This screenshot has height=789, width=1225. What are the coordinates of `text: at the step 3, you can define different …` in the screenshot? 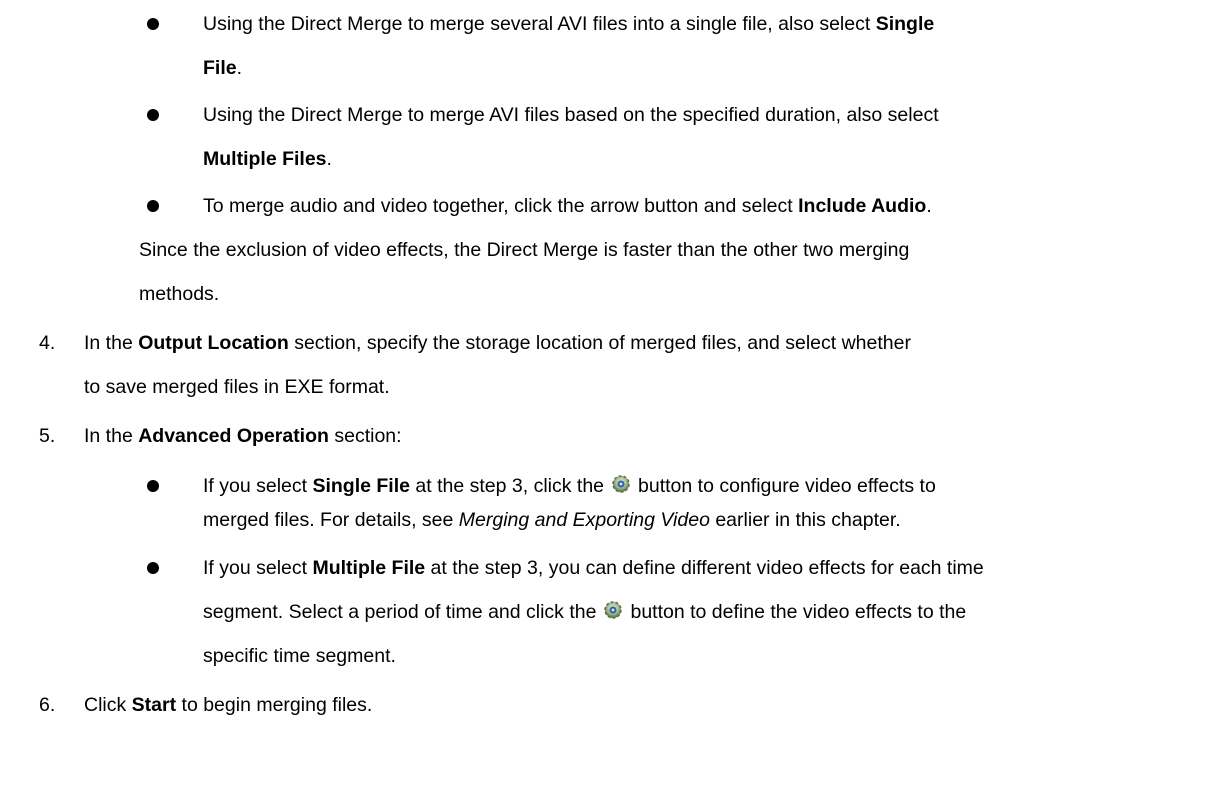 It's located at (704, 568).